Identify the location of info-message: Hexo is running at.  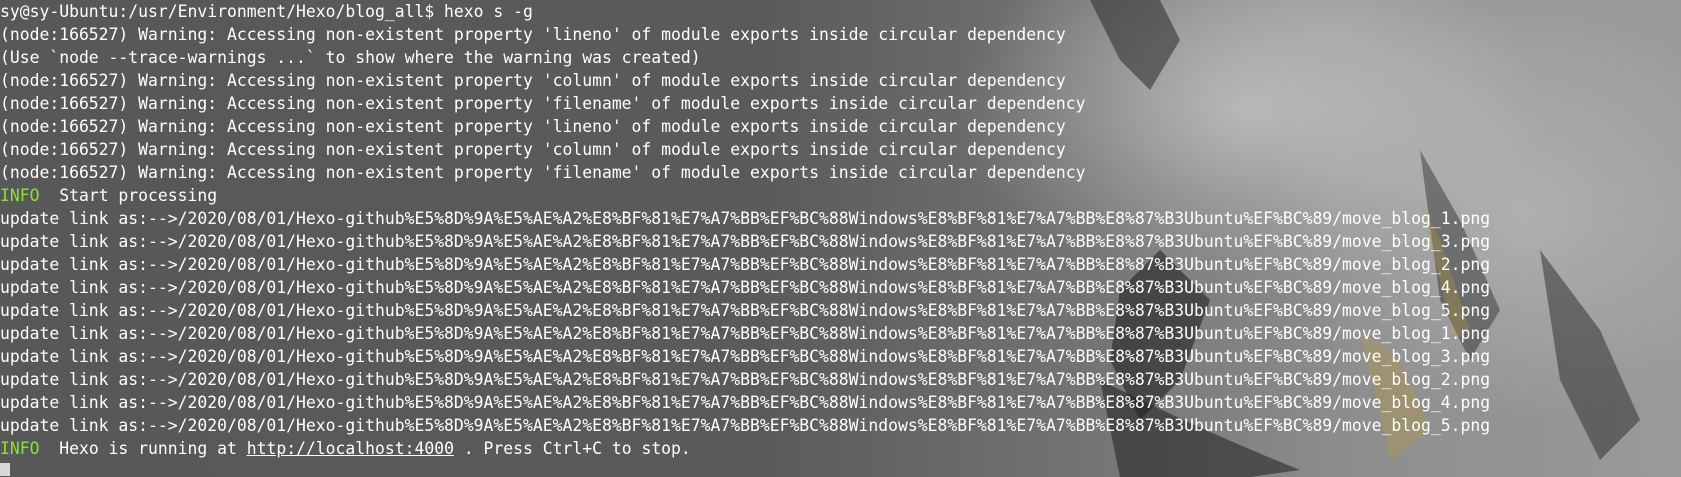
(143, 448).